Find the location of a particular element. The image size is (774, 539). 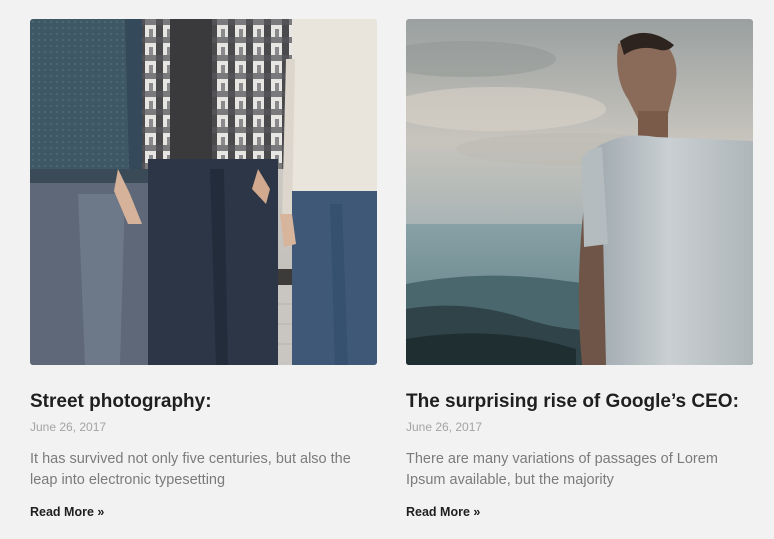

post-title: The surprising rise of Google’s CEO: is located at coordinates (579, 402).